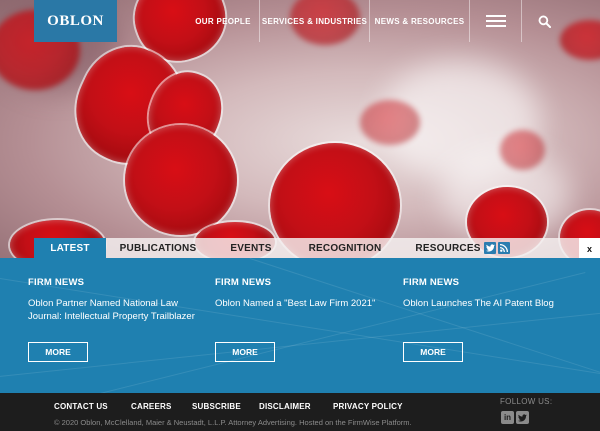  What do you see at coordinates (368, 406) in the screenshot?
I see `footer-privacy-policy: PRIVACY POLICY` at bounding box center [368, 406].